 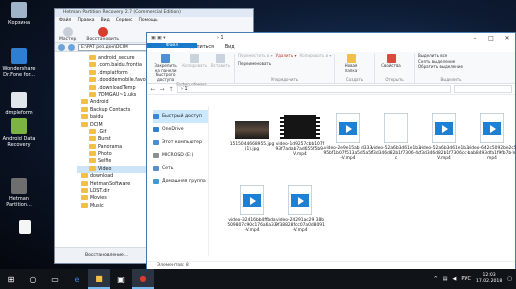 What do you see at coordinates (436, 279) in the screenshot?
I see `chevron-up-icon: ^` at bounding box center [436, 279].